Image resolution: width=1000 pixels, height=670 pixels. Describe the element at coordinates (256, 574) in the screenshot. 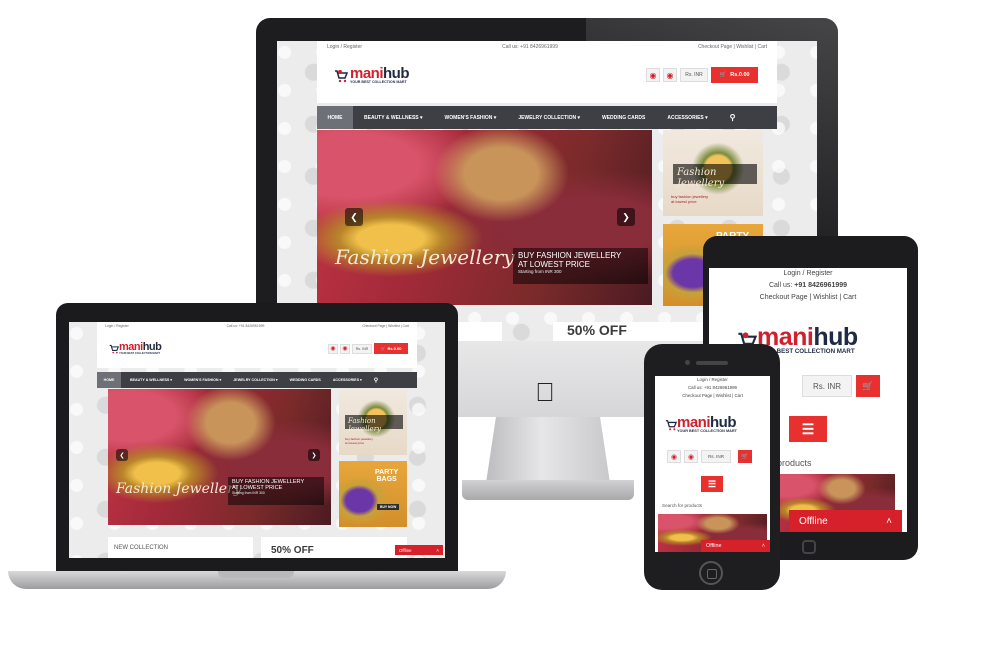

I see `laptop-notch` at that location.